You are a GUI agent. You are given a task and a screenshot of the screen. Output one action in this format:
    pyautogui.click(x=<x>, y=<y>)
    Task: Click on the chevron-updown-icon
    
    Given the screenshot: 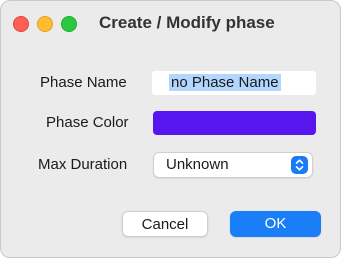 What is the action you would take?
    pyautogui.click(x=299, y=165)
    